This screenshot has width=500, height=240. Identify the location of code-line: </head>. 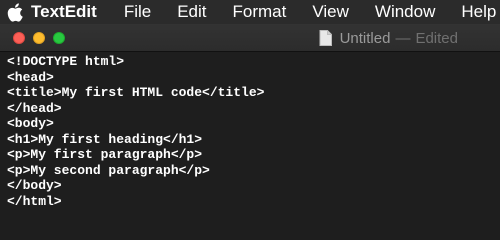
(34, 108).